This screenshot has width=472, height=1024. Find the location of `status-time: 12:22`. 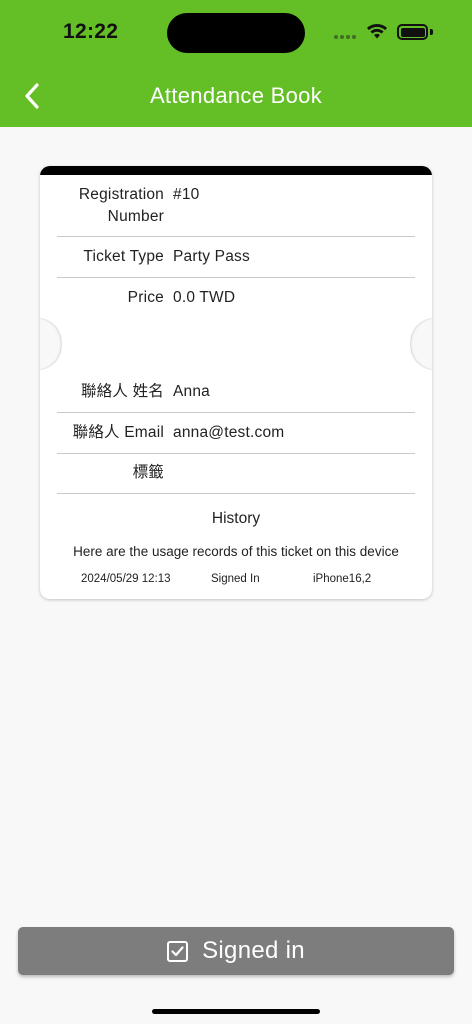

status-time: 12:22 is located at coordinates (91, 31).